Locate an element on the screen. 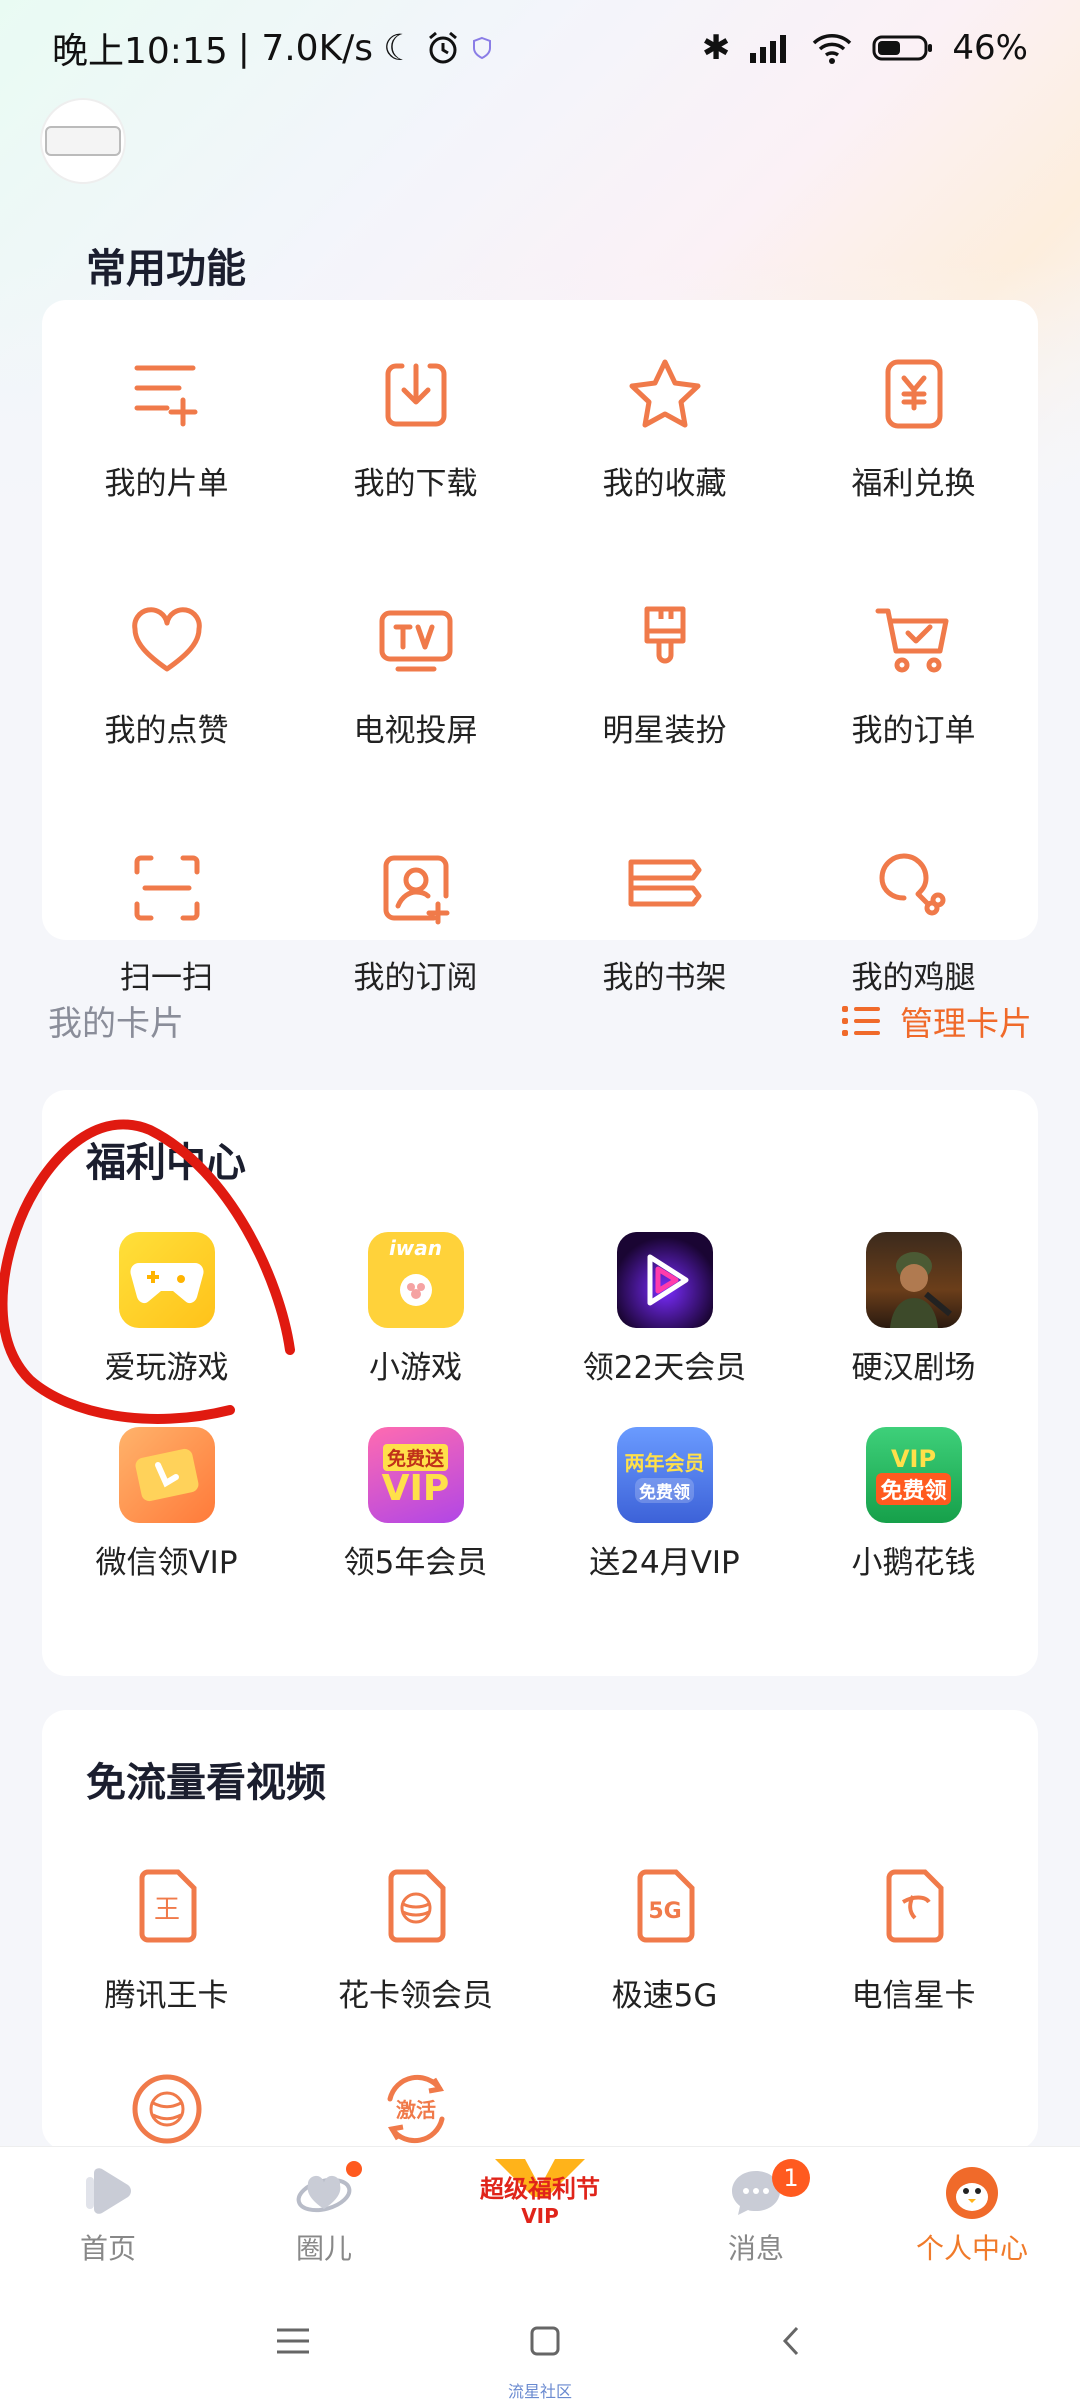 Image resolution: width=1080 pixels, height=2400 pixels. common-functions-title: 常用功能 is located at coordinates (166, 269).